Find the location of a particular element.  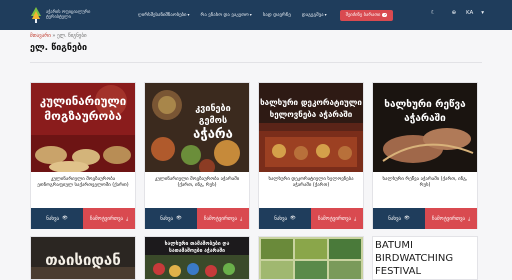

cover-title-line: თაისიდან is located at coordinates (83, 260).